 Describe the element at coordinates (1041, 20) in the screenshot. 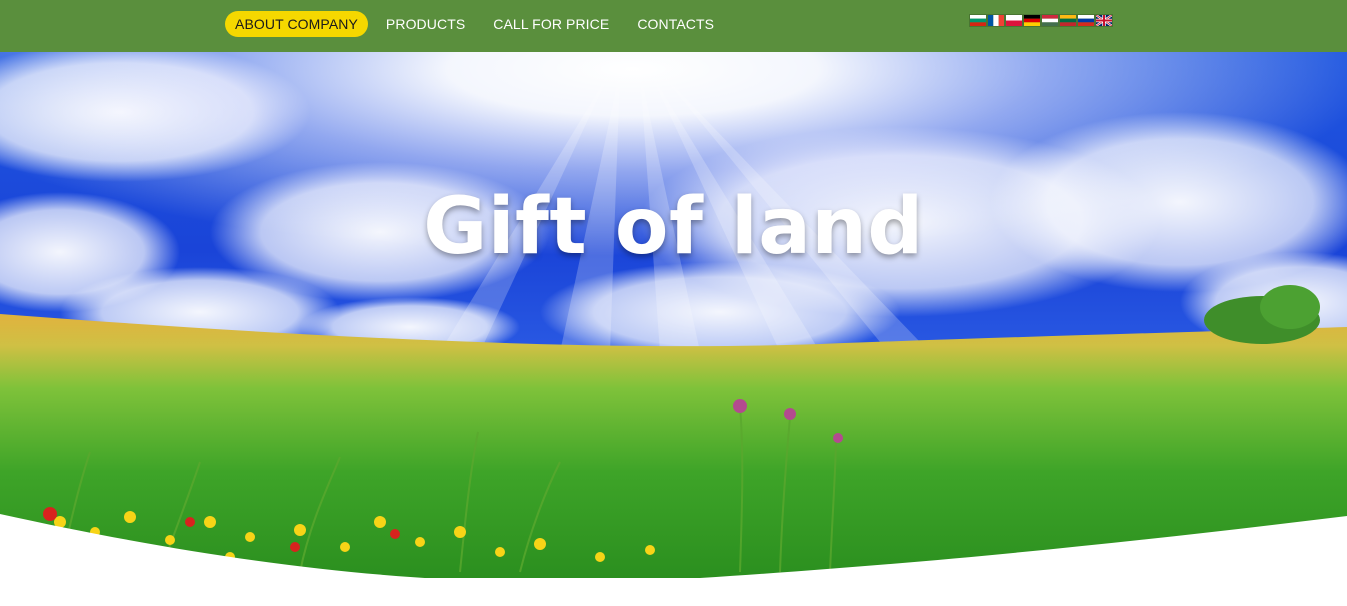

I see `language-switcher` at that location.